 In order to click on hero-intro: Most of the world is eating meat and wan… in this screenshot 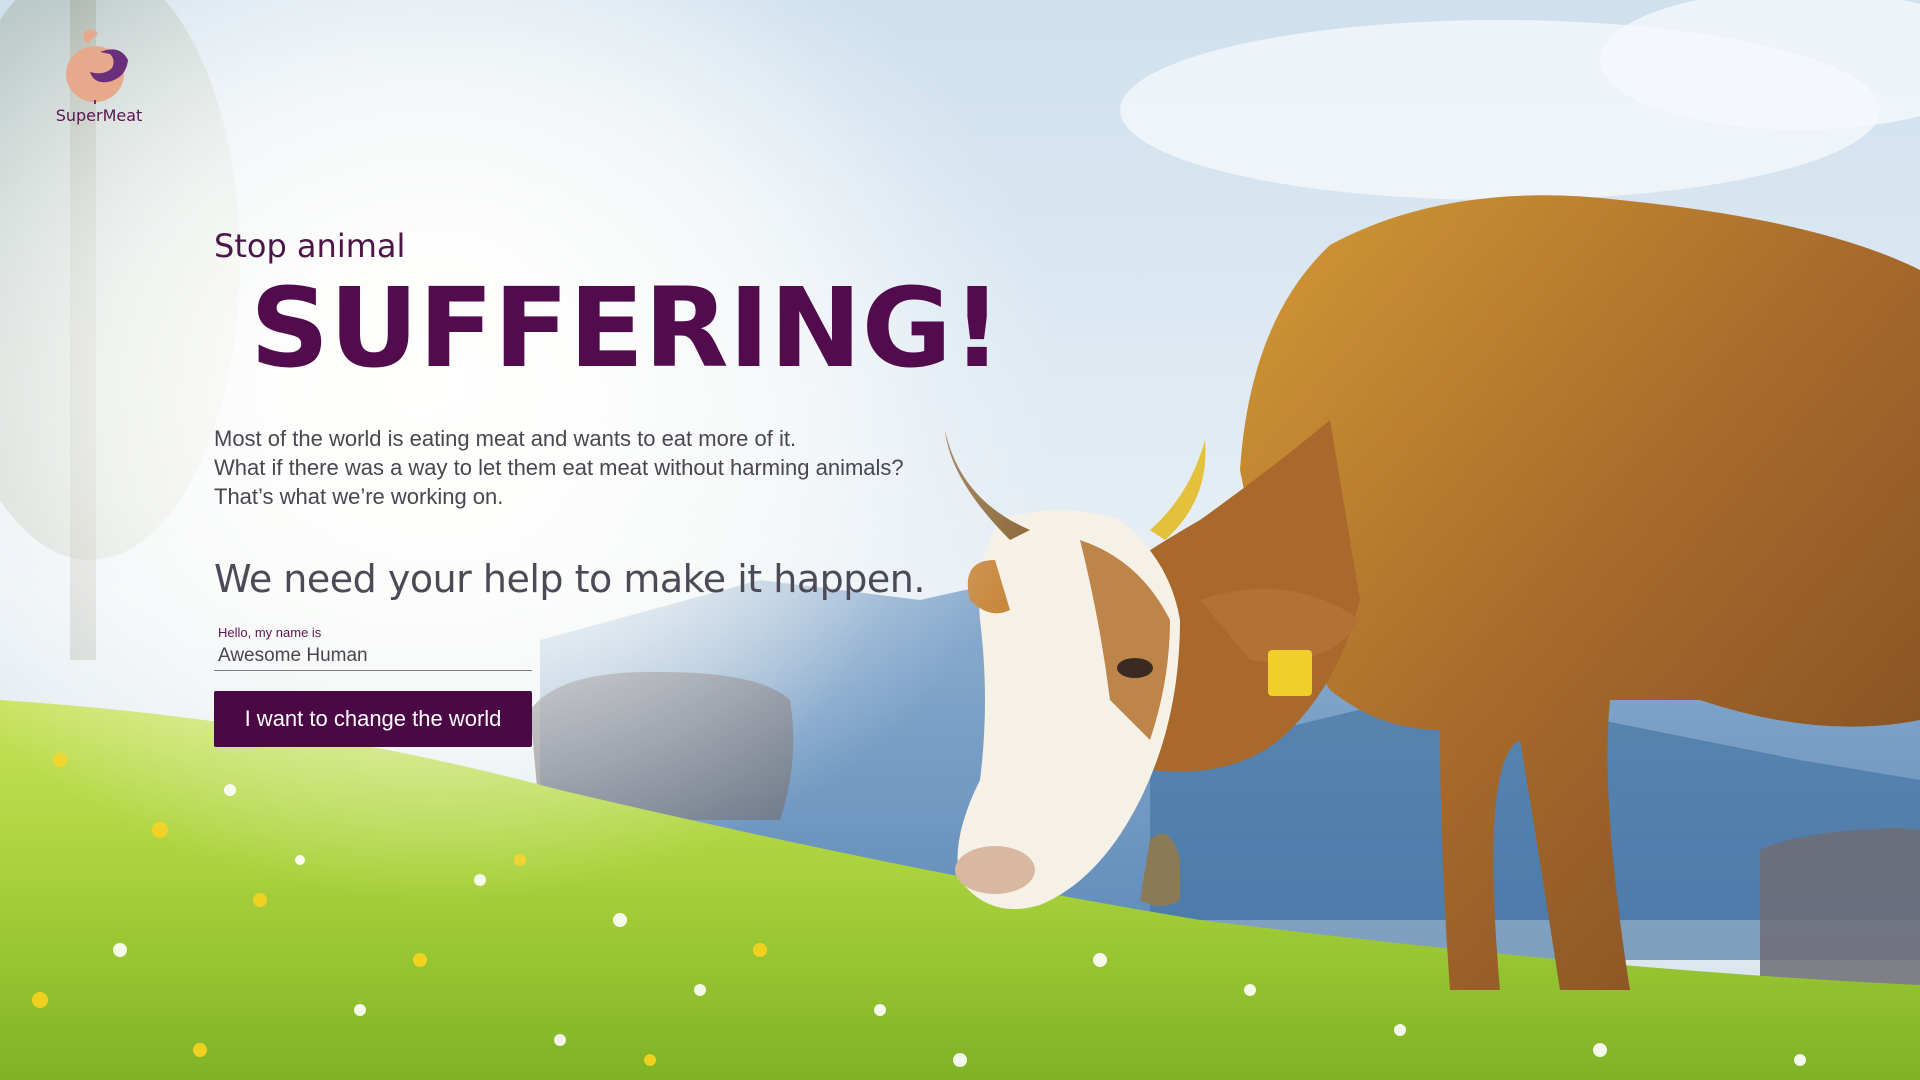, I will do `click(594, 467)`.